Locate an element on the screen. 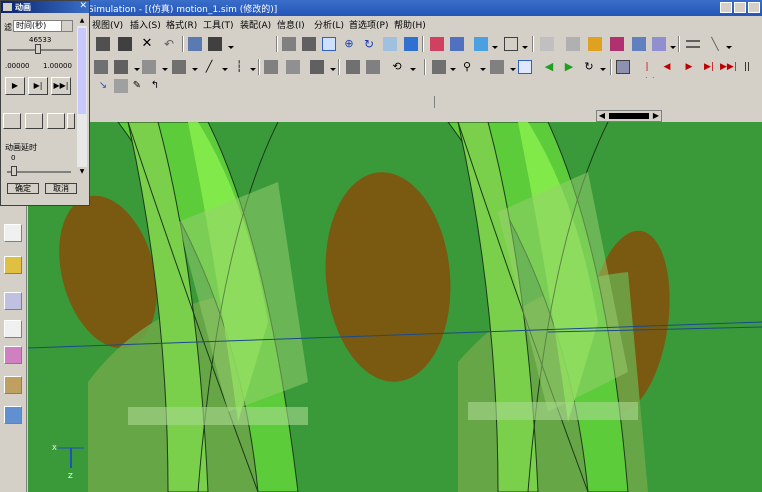 The height and width of the screenshot is (492, 762). menu-view: 视图(V) is located at coordinates (107, 24).